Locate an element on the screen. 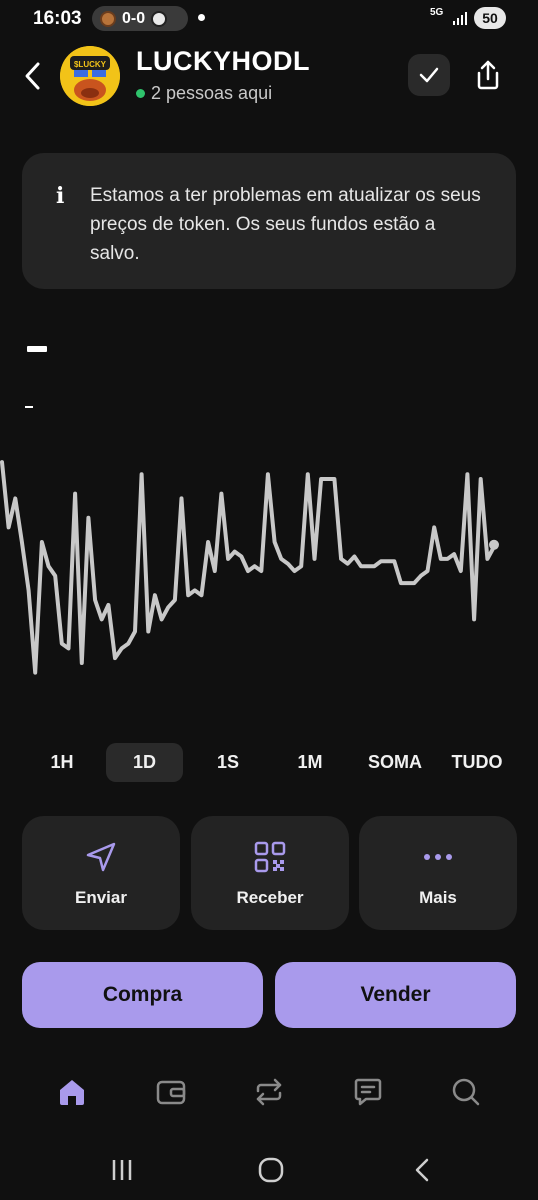 This screenshot has height=1200, width=538. tab-1m: 1M is located at coordinates (310, 762).